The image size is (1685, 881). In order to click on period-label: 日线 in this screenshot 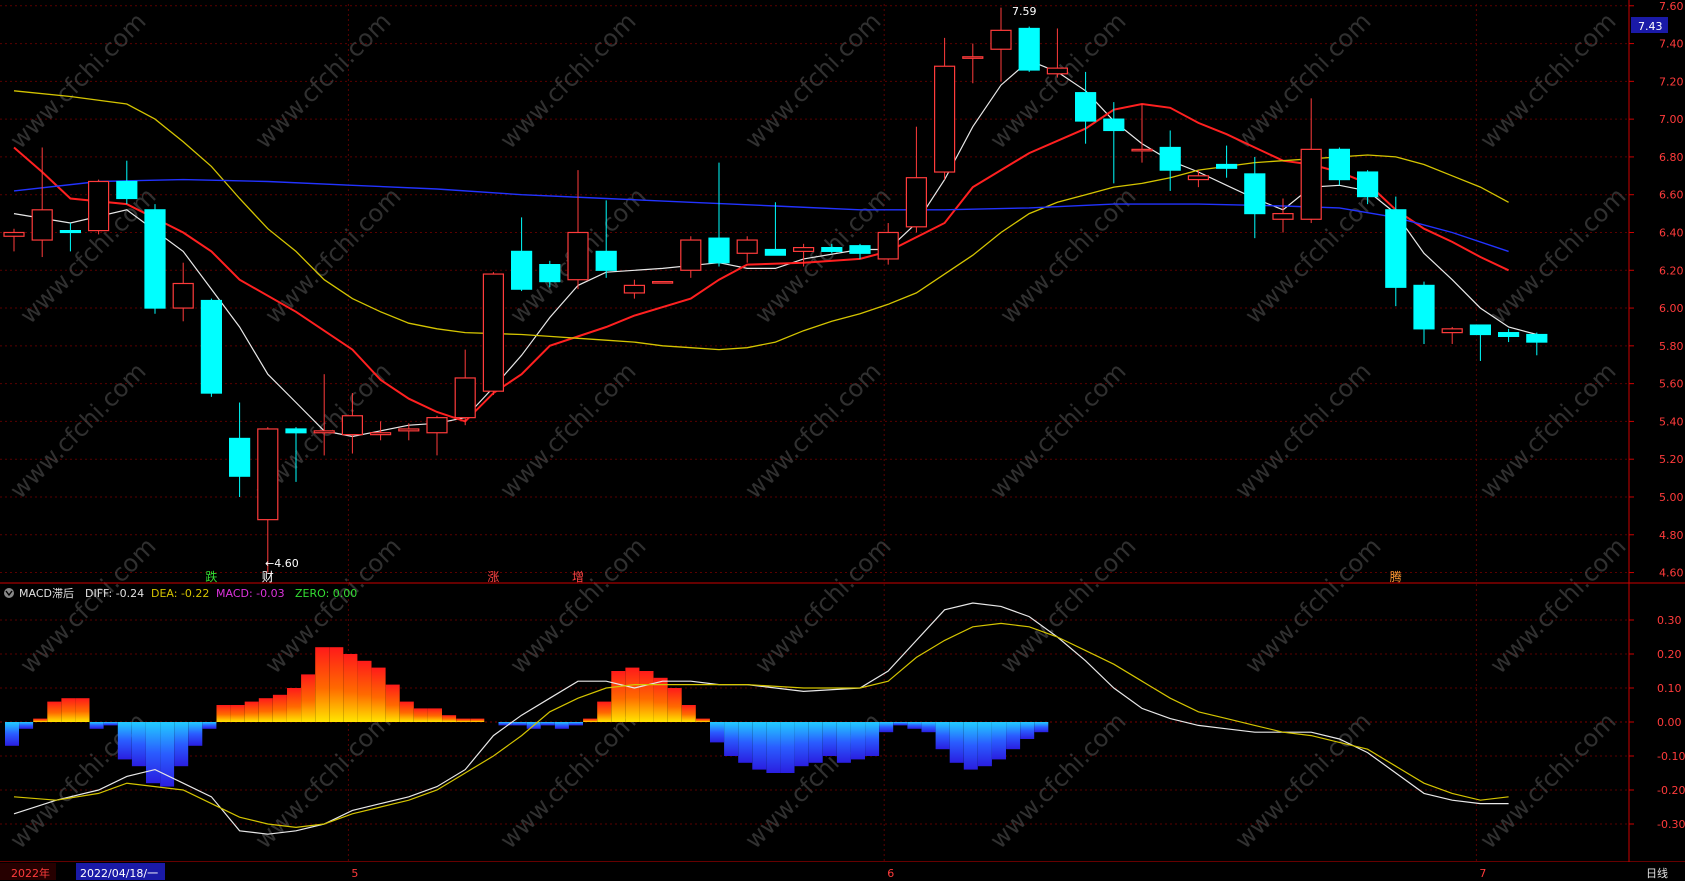, I will do `click(1657, 873)`.